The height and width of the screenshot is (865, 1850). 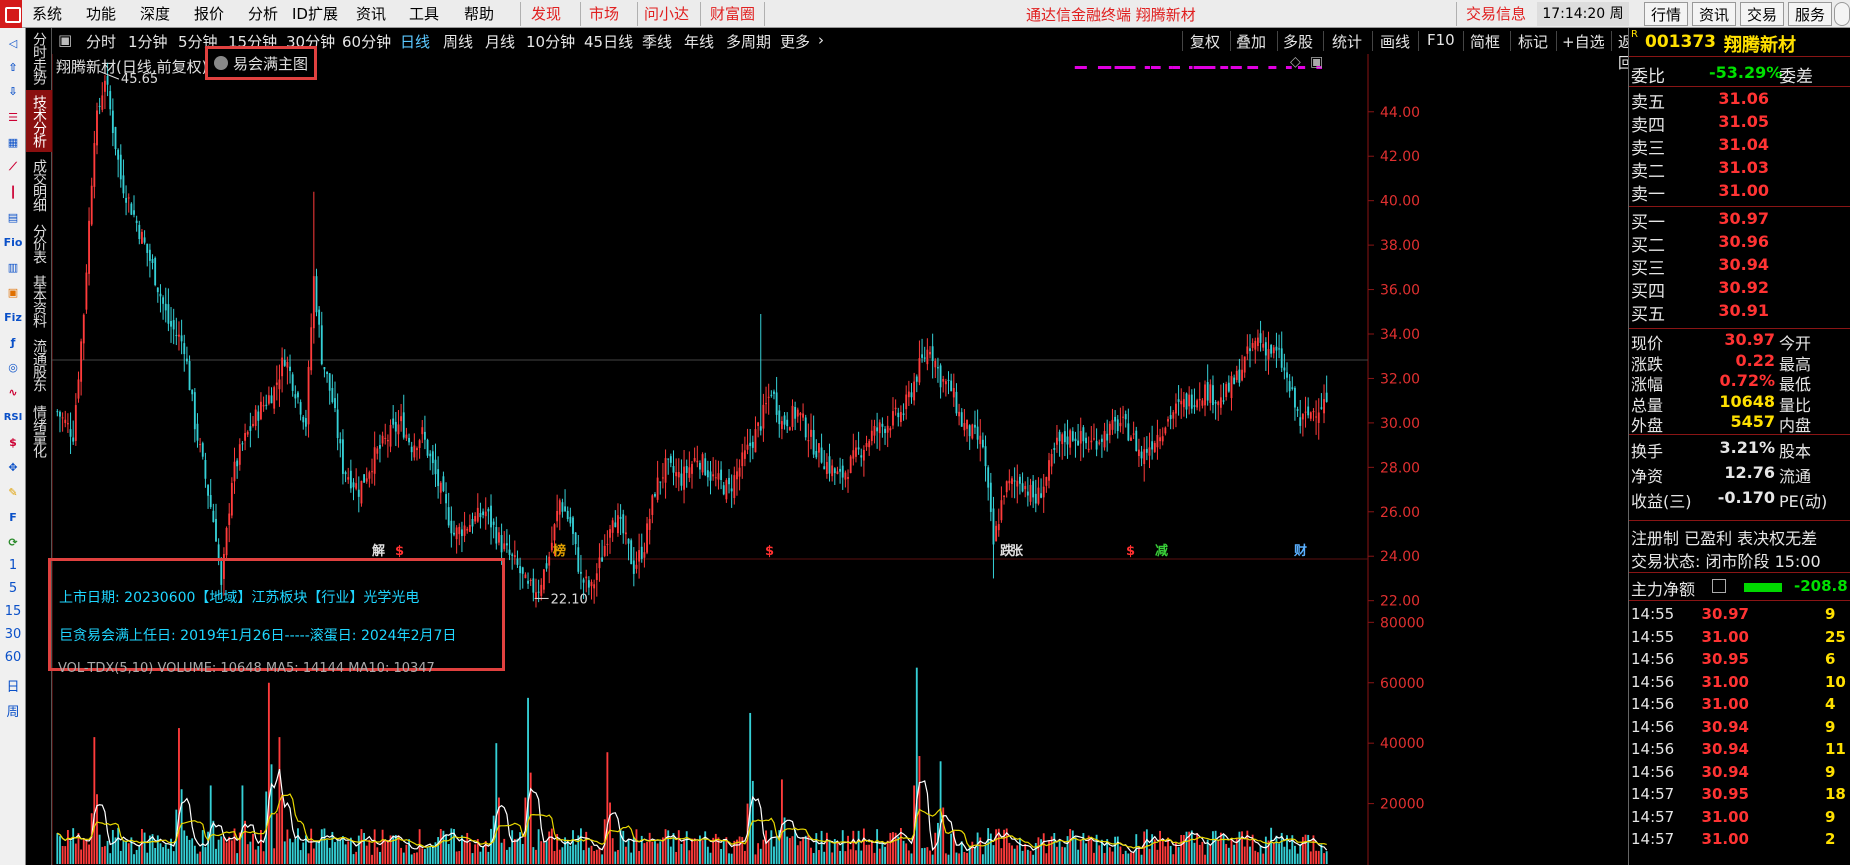 I want to click on btn-fuwu: 服务, so click(x=1810, y=14).